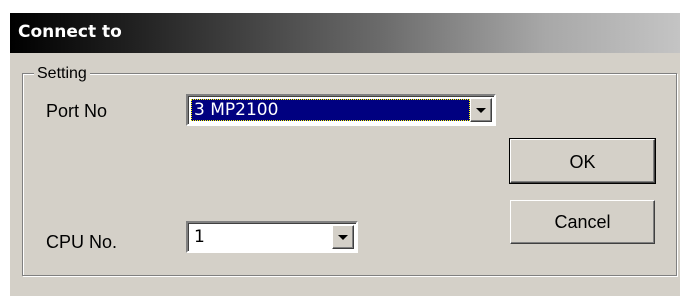 The height and width of the screenshot is (296, 681). I want to click on cpu-no-selected-value: 1, so click(199, 237).